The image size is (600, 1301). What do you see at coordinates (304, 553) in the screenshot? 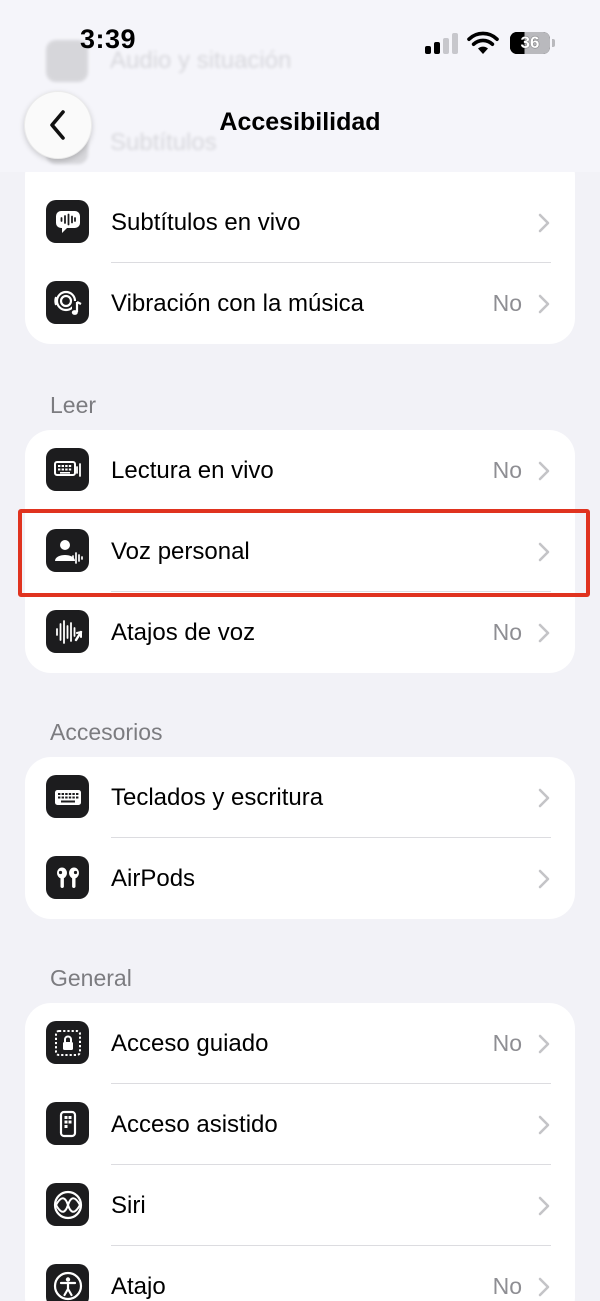
I see `highlight-box` at bounding box center [304, 553].